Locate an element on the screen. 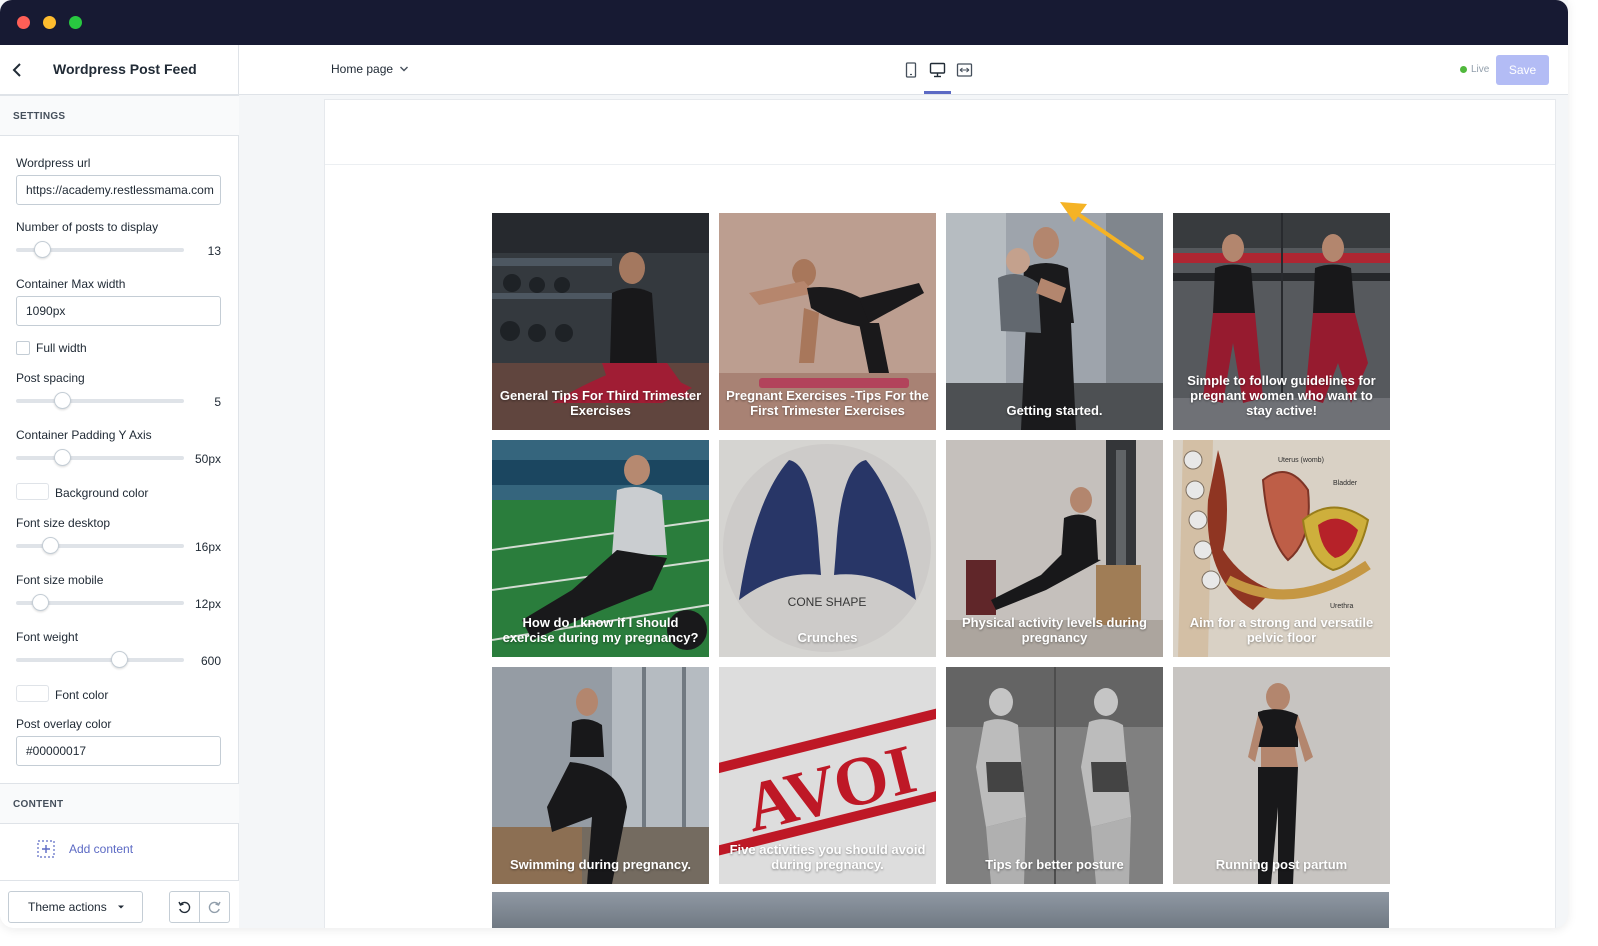 The width and height of the screenshot is (1598, 946). num-posts-label: Number of posts to display is located at coordinates (87, 227).